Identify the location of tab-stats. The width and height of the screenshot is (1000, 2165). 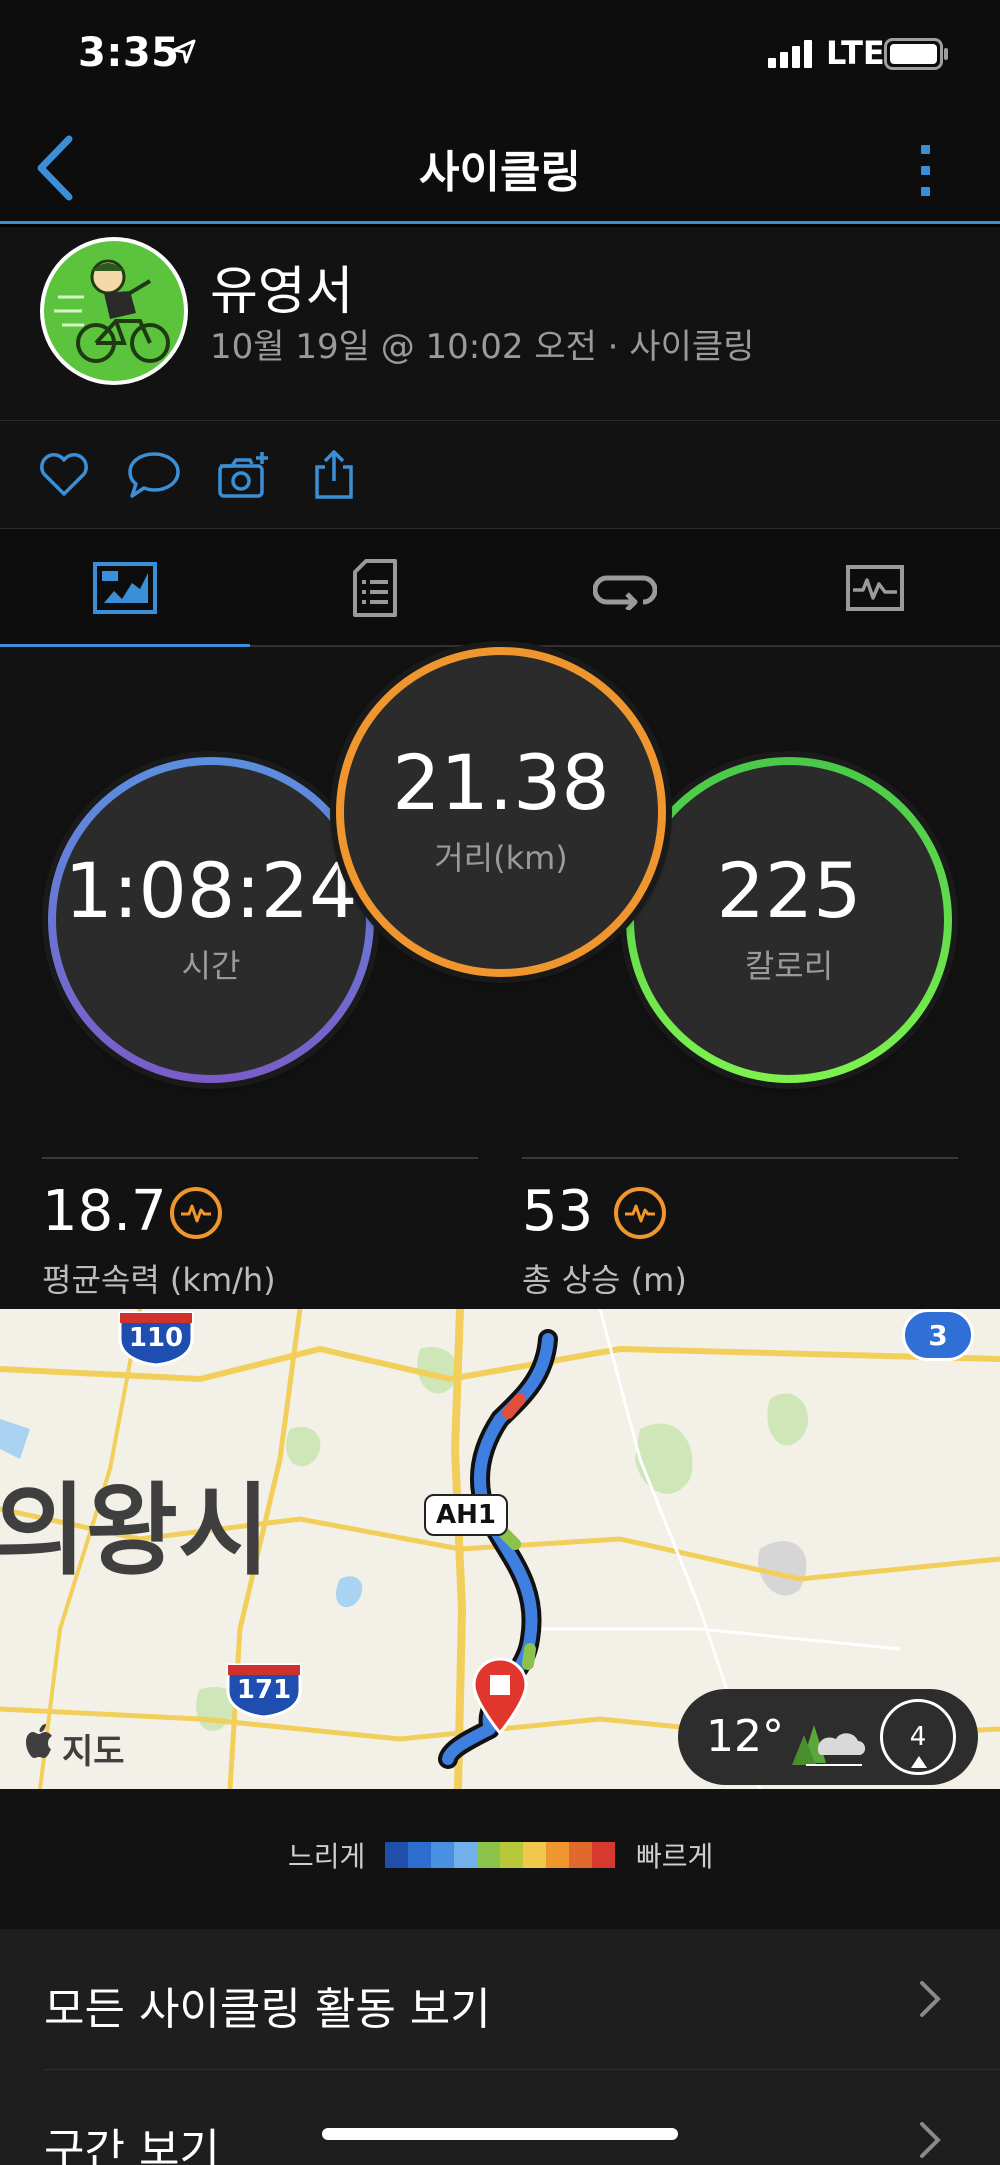
(375, 588).